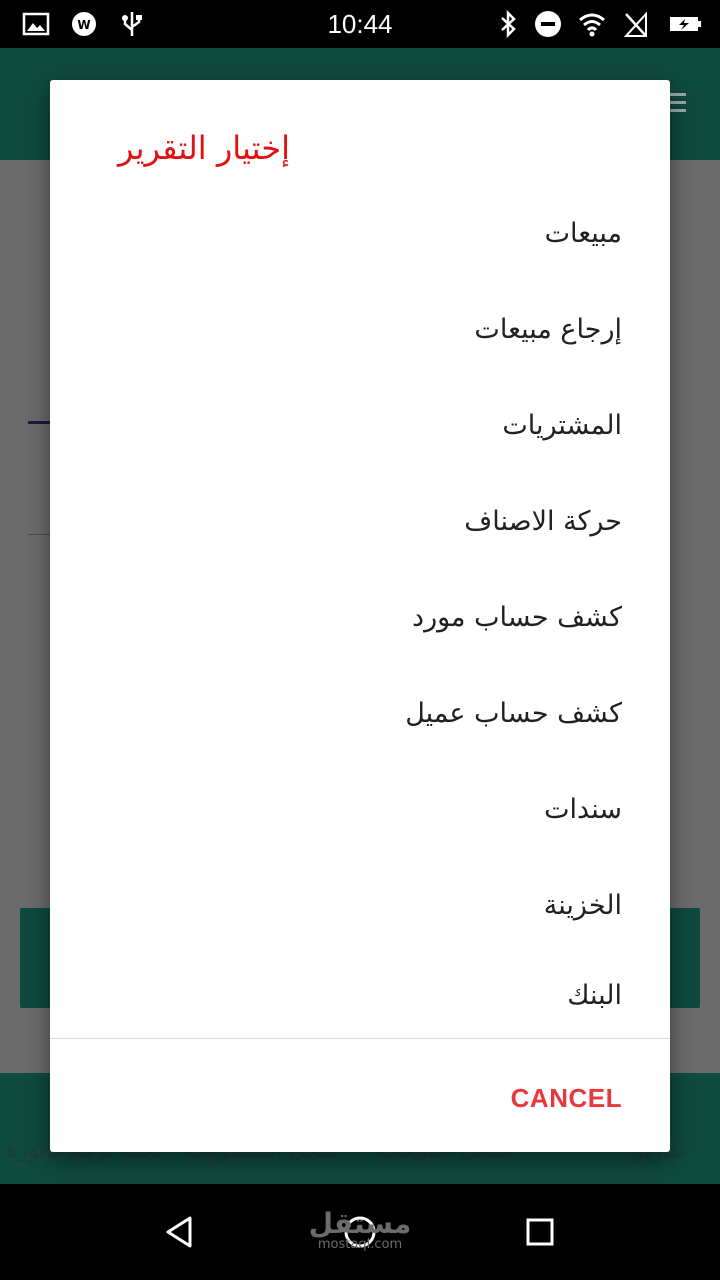 Image resolution: width=720 pixels, height=1280 pixels. What do you see at coordinates (180, 1232) in the screenshot?
I see `back-icon` at bounding box center [180, 1232].